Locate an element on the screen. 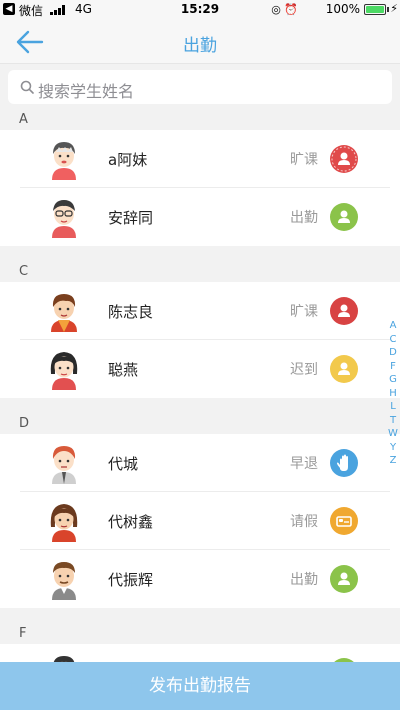  student-name: a阿妹 is located at coordinates (128, 160).